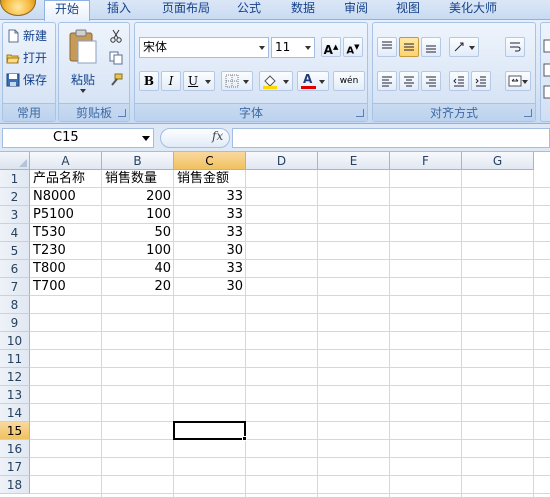 This screenshot has height=497, width=550. Describe the element at coordinates (83, 63) in the screenshot. I see `paste-button: 粘贴` at that location.